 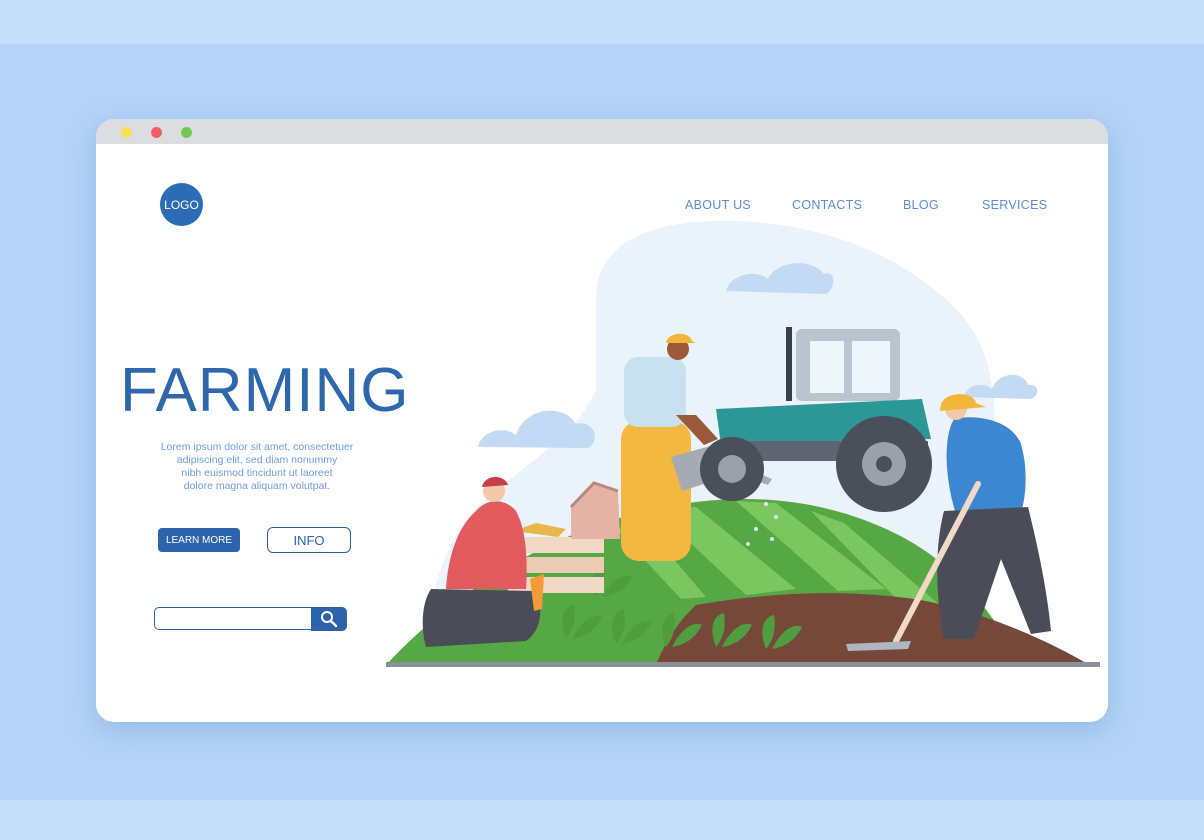 I want to click on hero-title: FARMING, so click(x=265, y=390).